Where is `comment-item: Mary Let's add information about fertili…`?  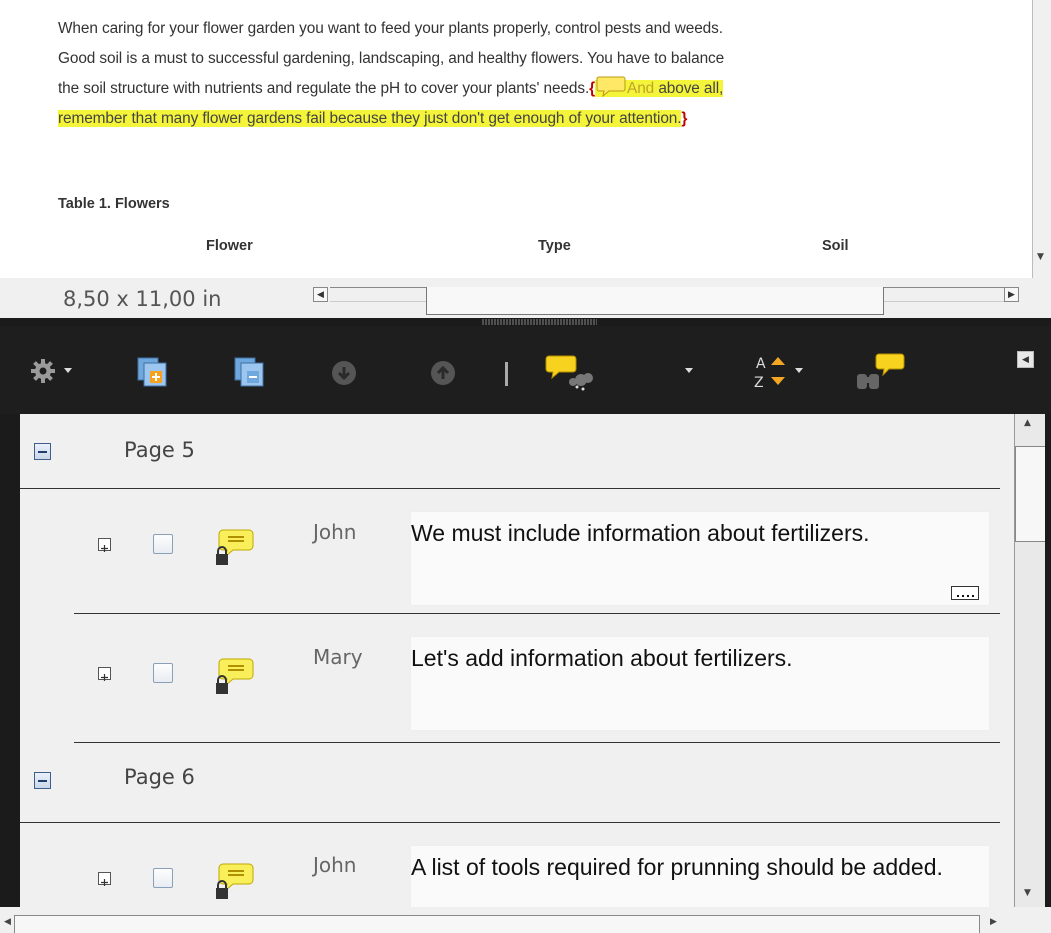
comment-item: Mary Let's add information about fertili… is located at coordinates (517, 678).